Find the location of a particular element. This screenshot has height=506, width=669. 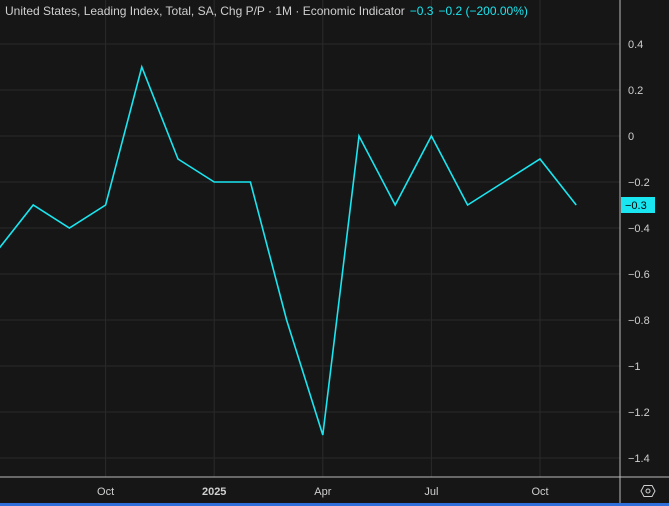

settings-icon-center is located at coordinates (648, 491).